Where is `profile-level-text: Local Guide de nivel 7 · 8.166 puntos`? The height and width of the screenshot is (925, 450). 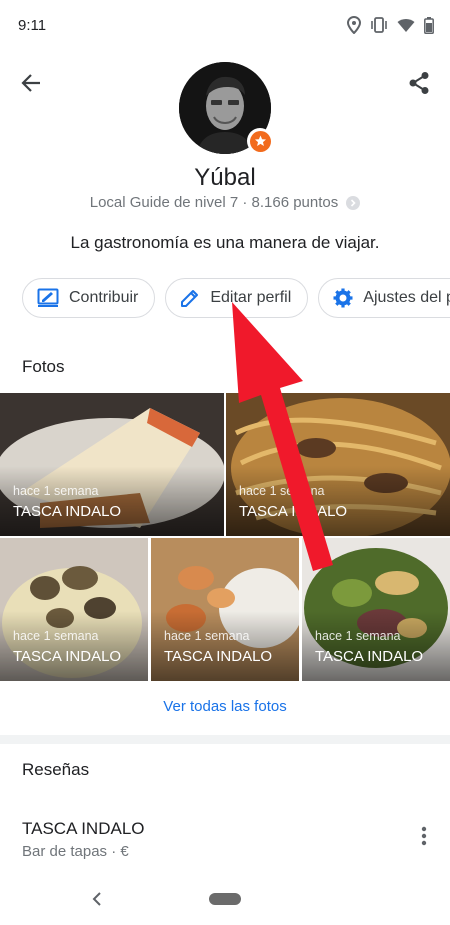 profile-level-text: Local Guide de nivel 7 · 8.166 puntos is located at coordinates (214, 202).